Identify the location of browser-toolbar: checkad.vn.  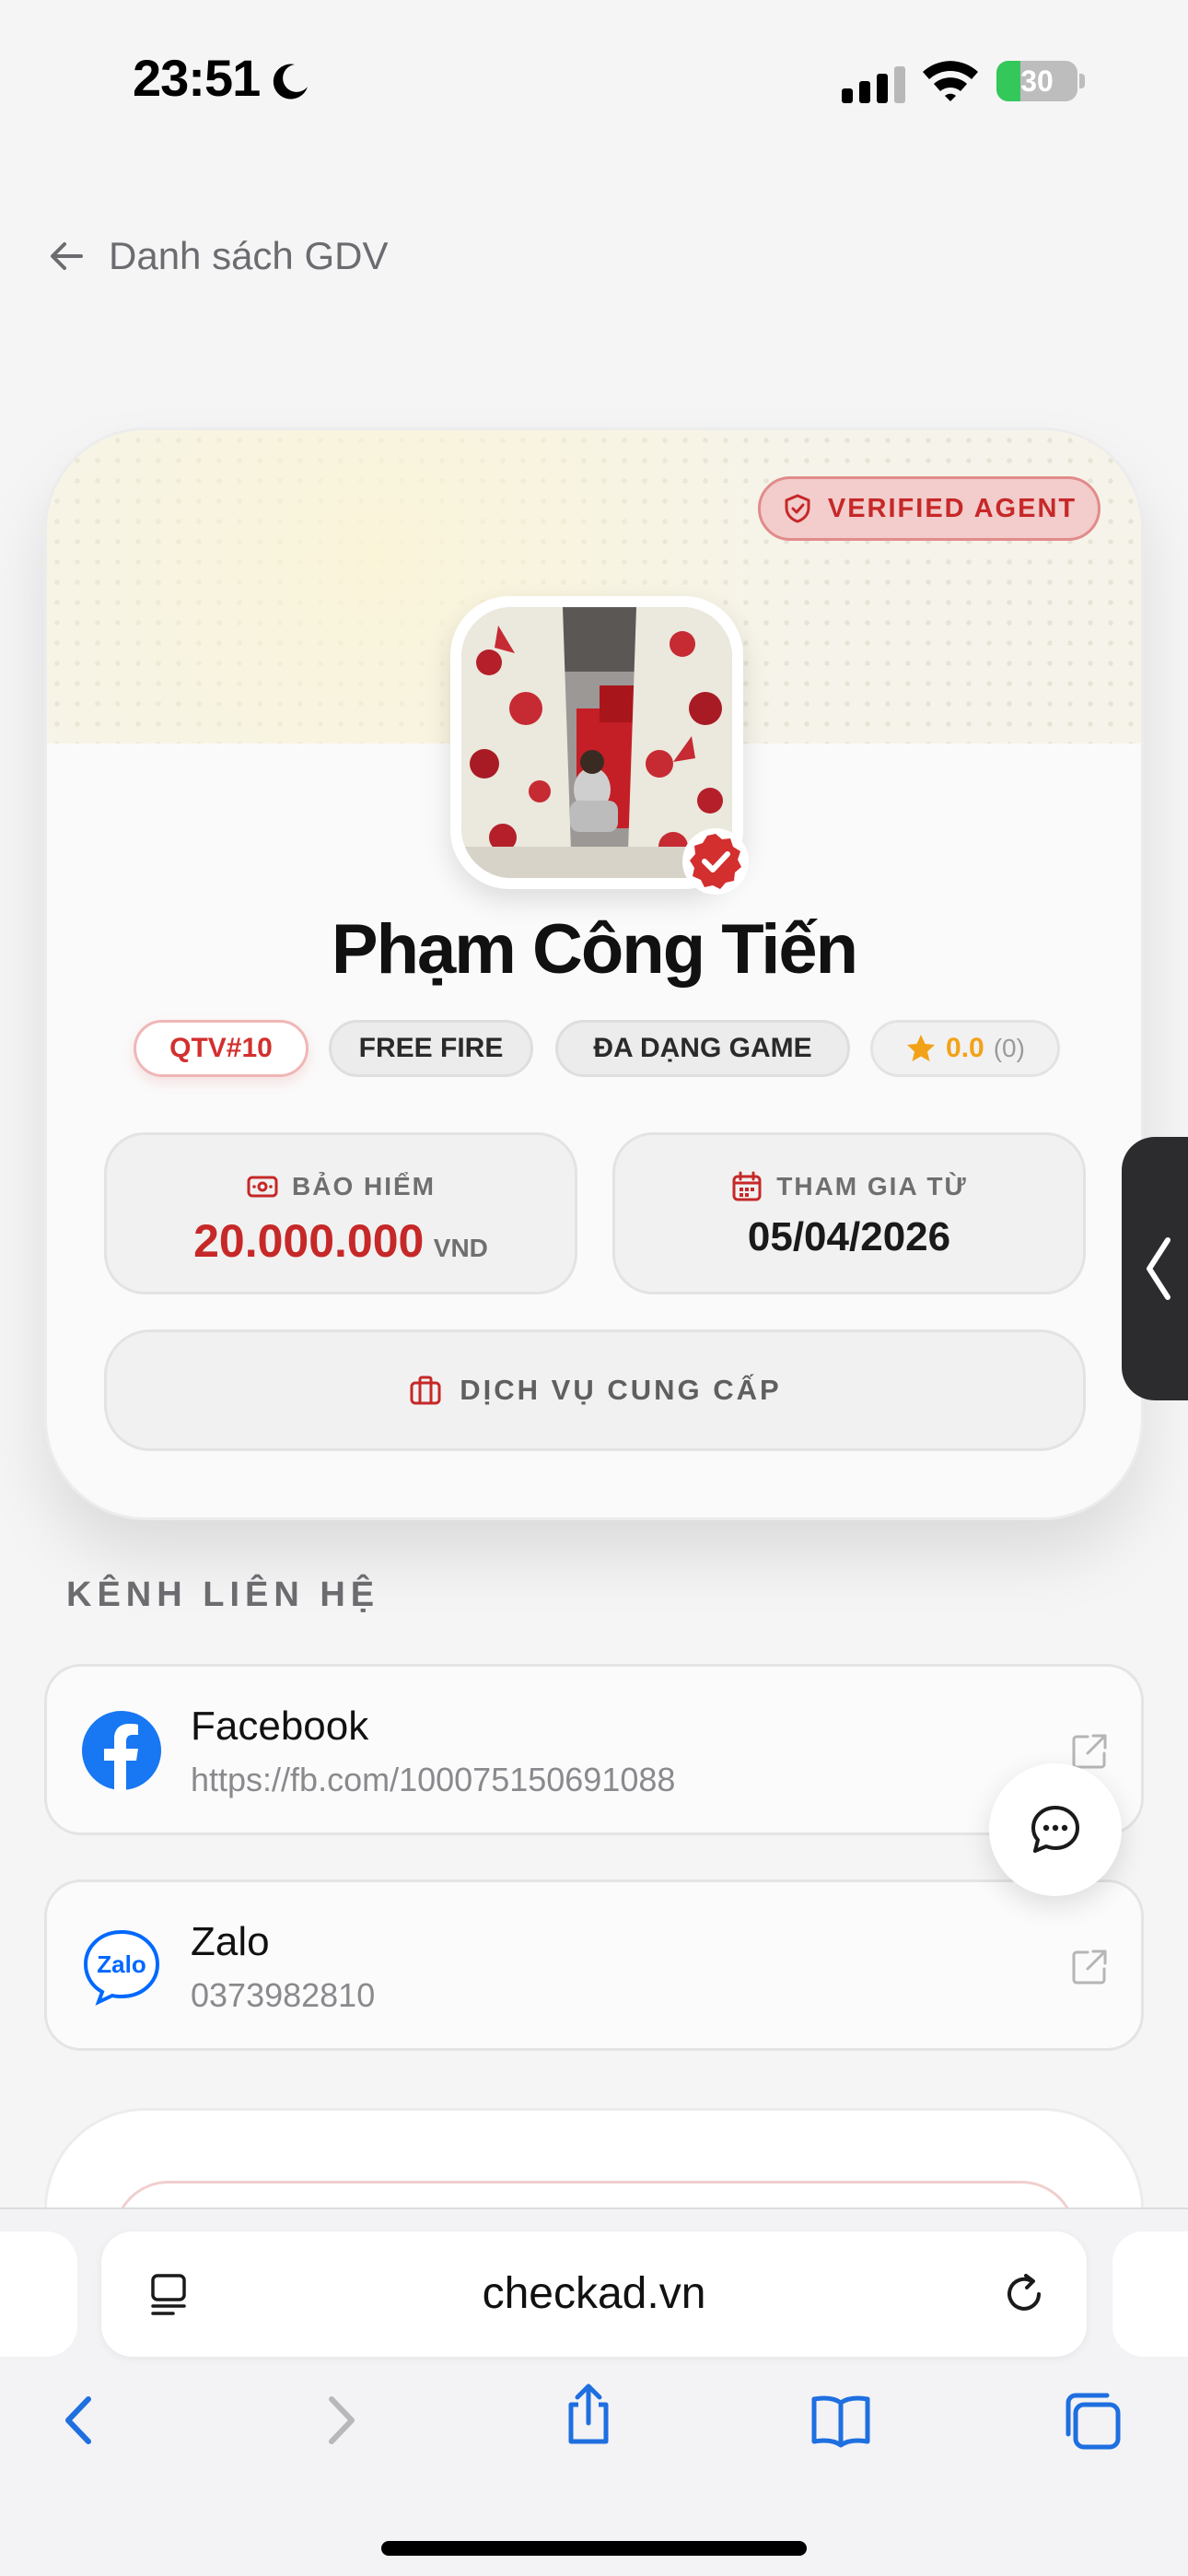
(594, 2391).